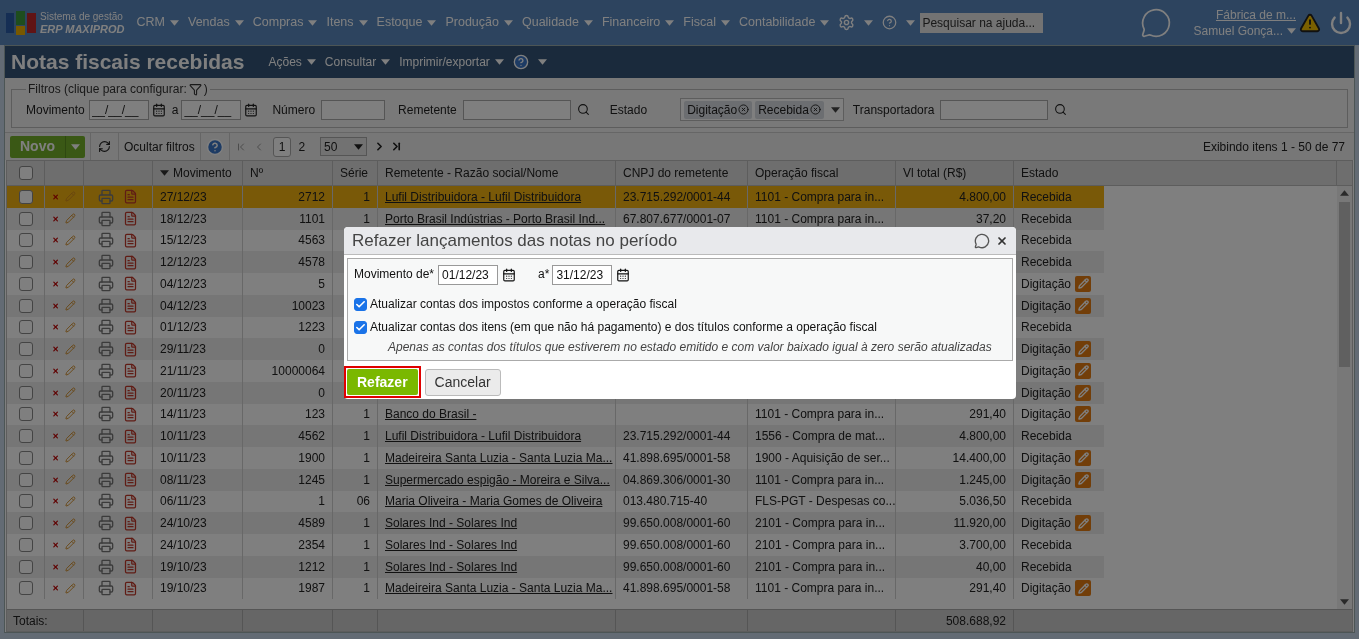 This screenshot has height=639, width=1359. I want to click on refresh-icon, so click(104, 146).